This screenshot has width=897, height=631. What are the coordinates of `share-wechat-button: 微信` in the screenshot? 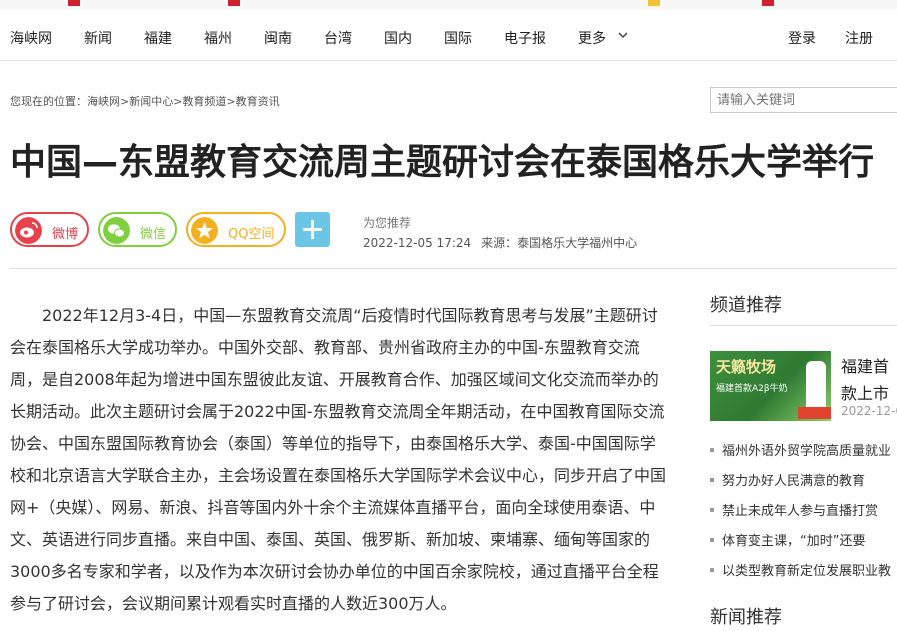 It's located at (137, 229).